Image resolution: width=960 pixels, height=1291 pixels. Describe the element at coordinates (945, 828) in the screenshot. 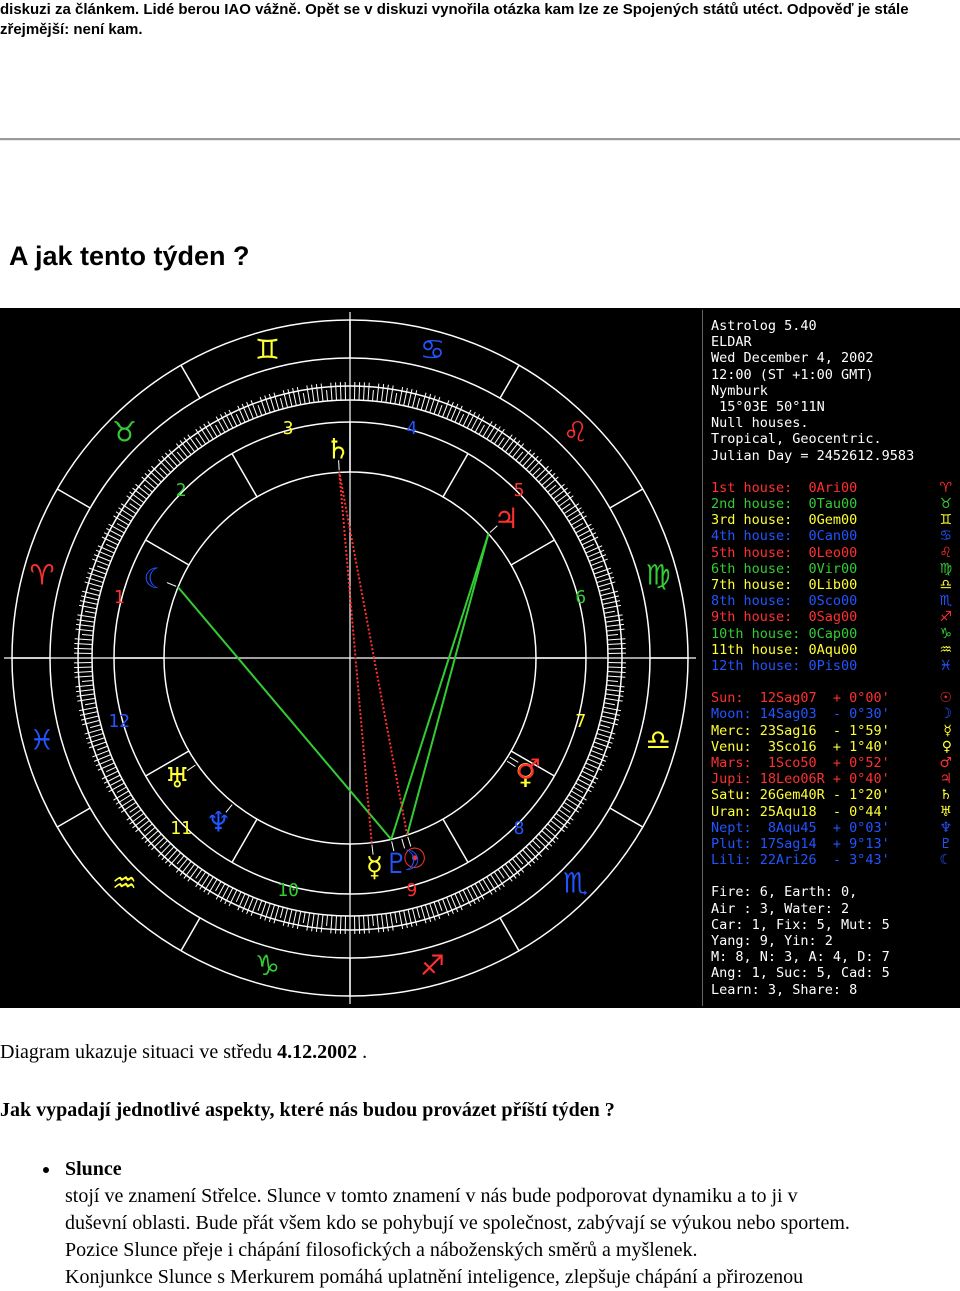

I see `planet-icon: ♆` at that location.